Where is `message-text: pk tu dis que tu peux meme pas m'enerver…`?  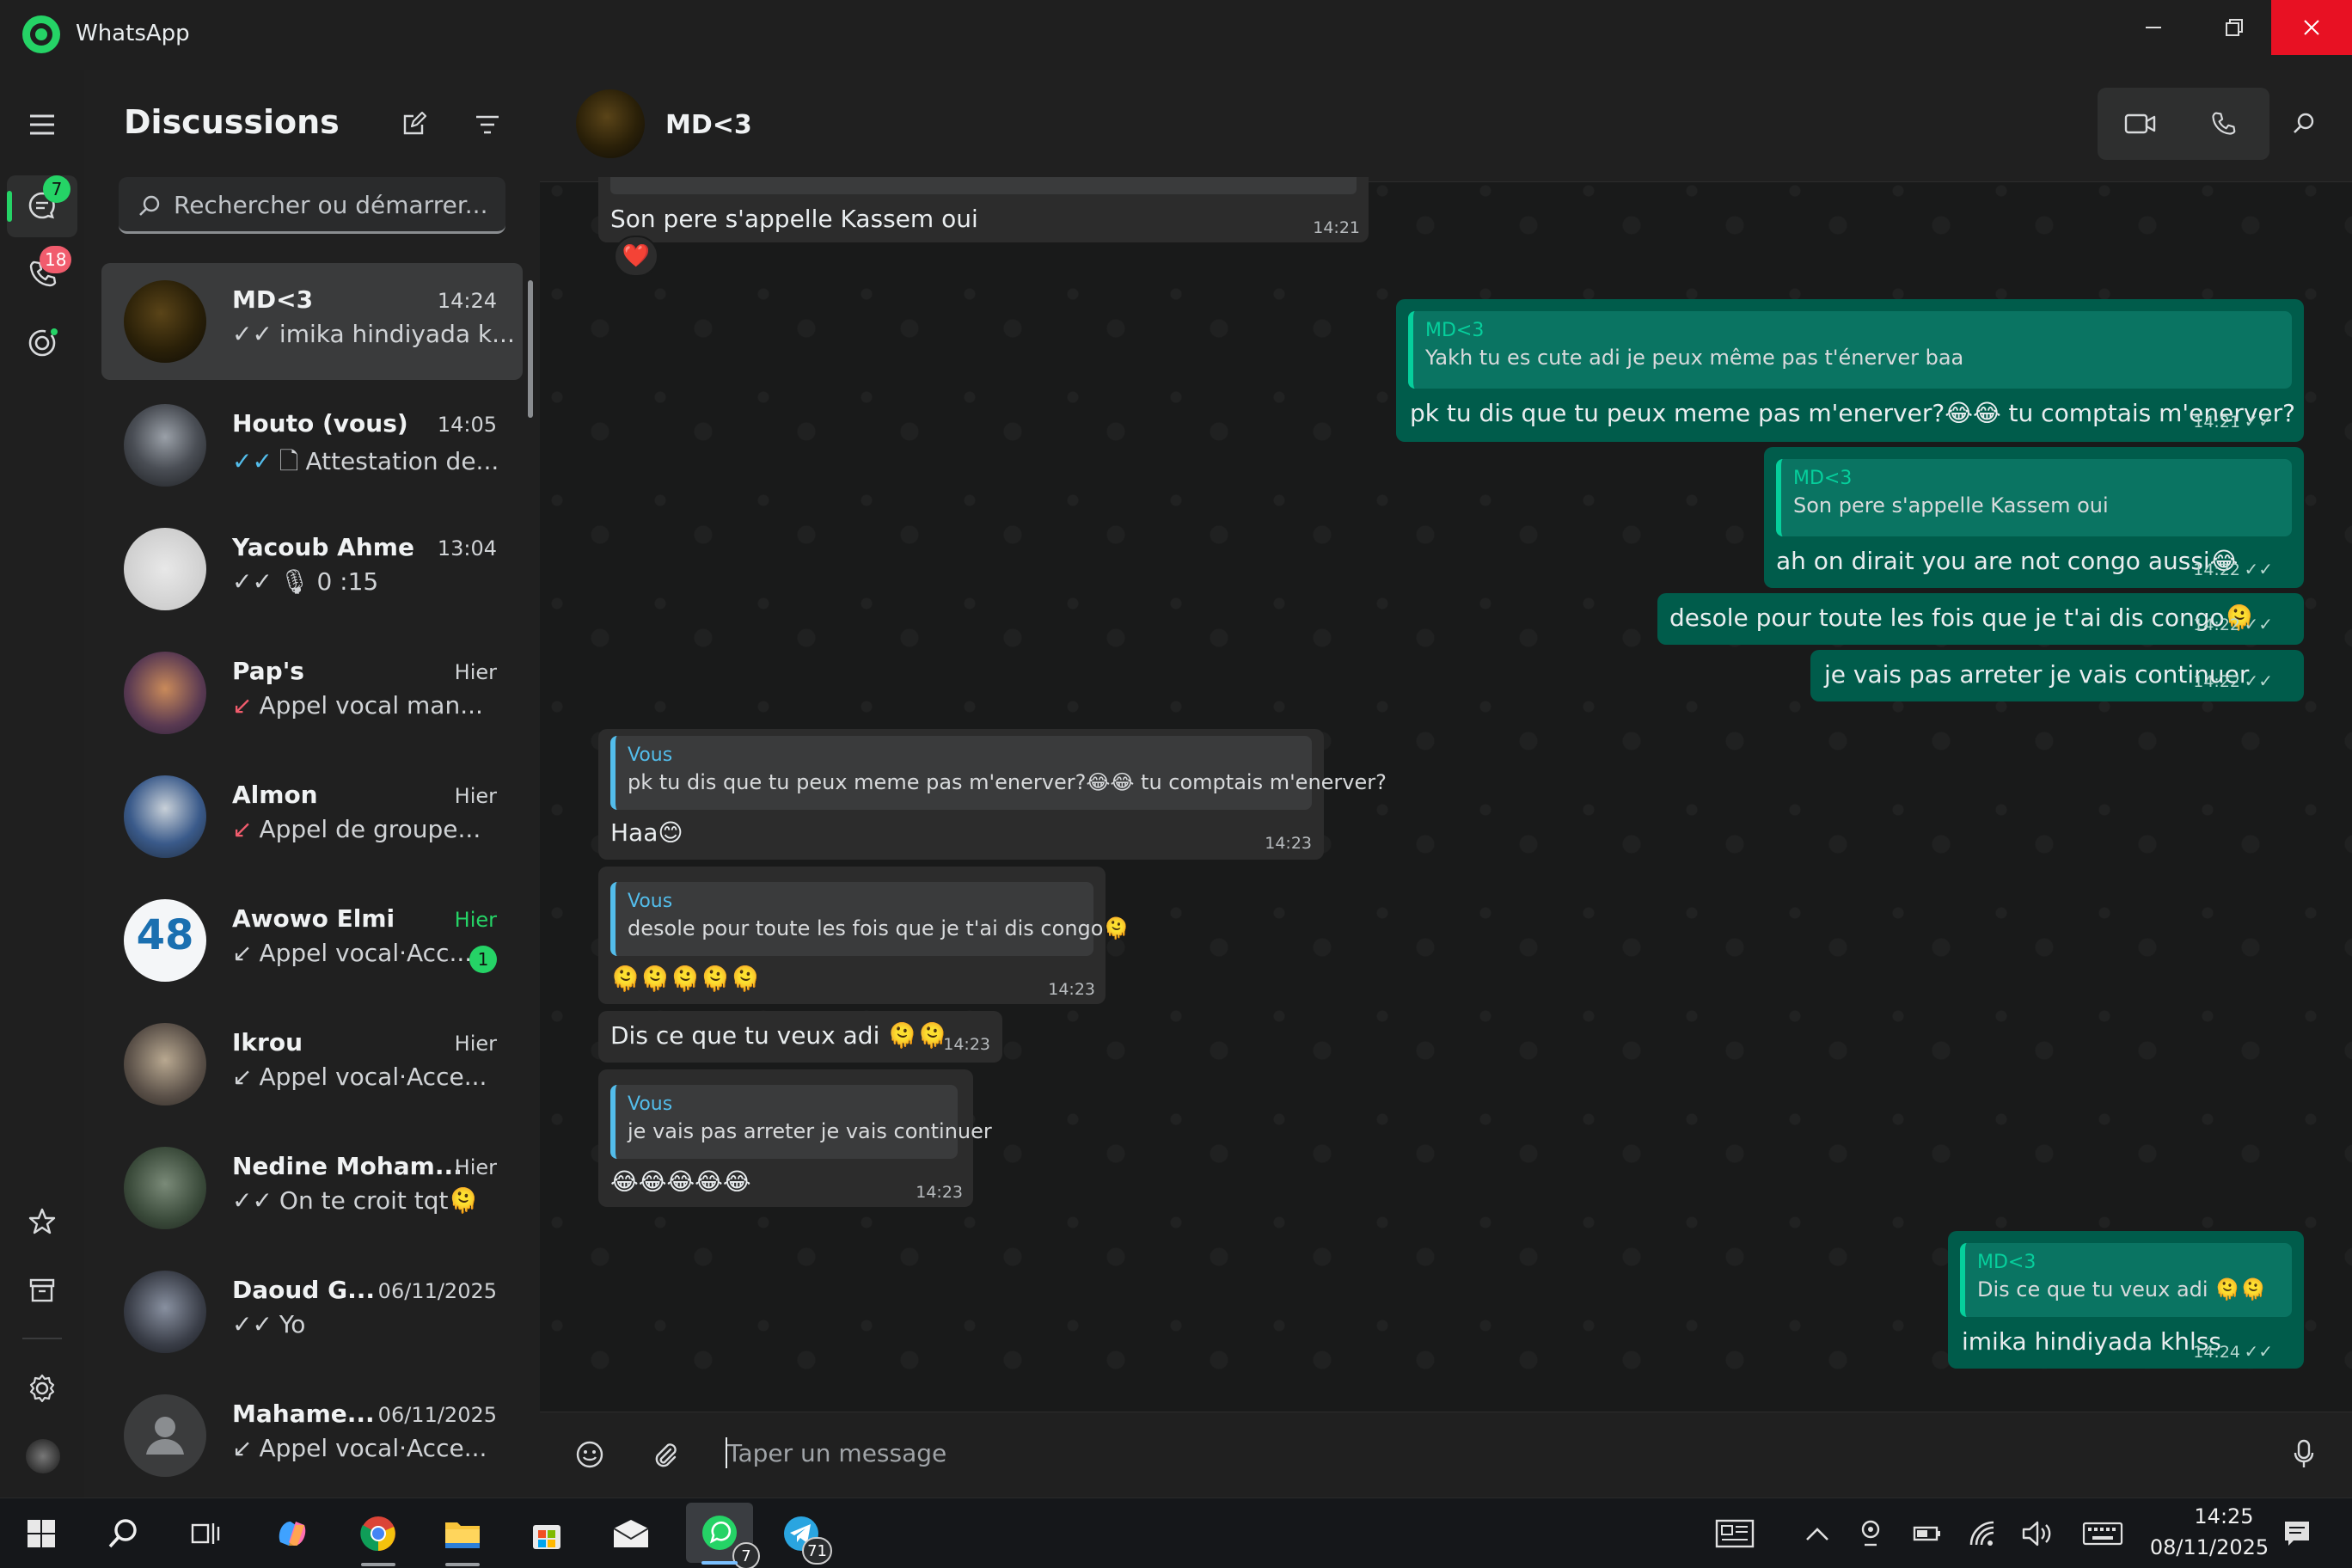
message-text: pk tu dis que tu peux meme pas m'enerver… is located at coordinates (1853, 413).